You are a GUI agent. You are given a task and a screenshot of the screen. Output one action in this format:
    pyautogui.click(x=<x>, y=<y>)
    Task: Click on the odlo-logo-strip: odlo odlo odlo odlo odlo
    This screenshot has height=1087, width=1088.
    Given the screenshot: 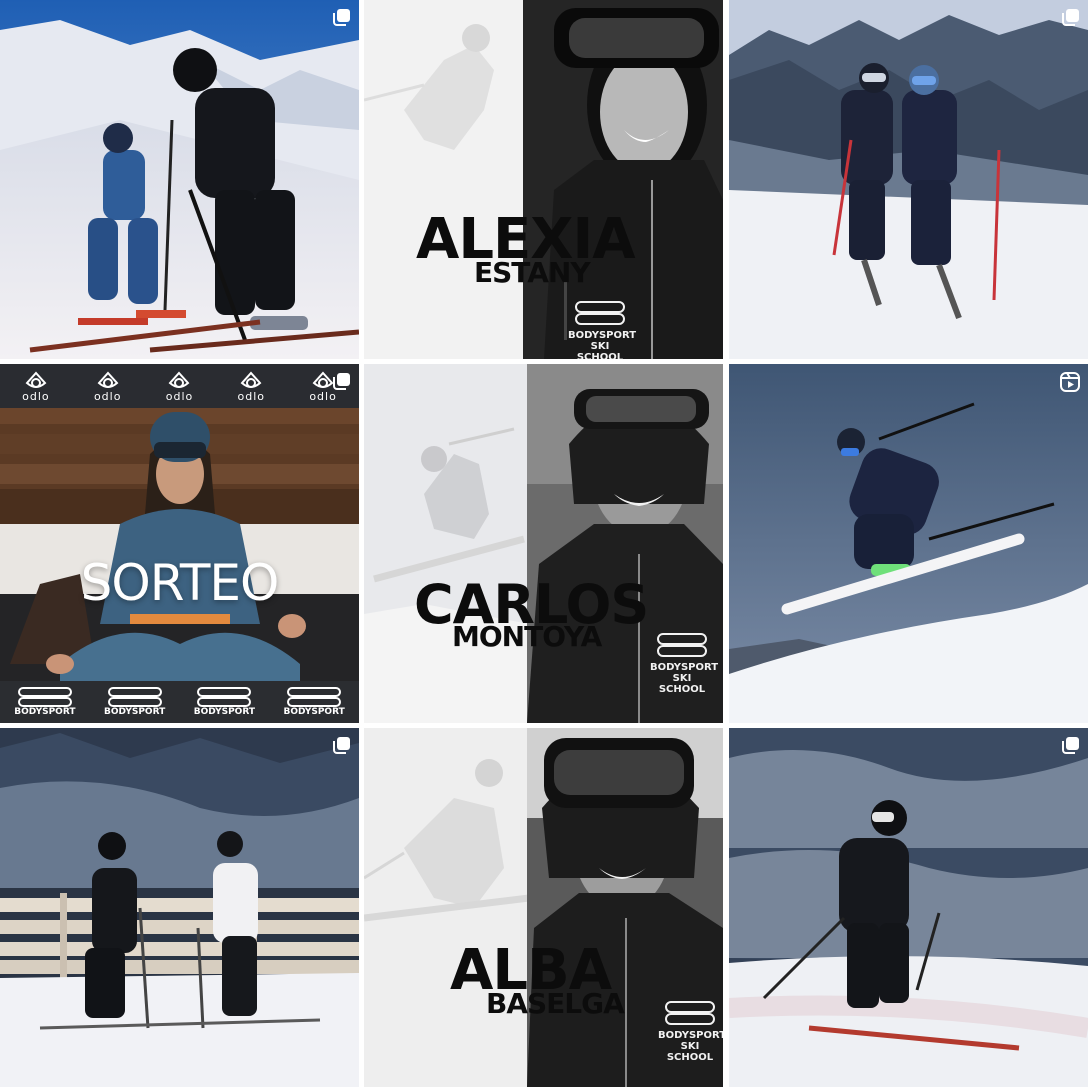 What is the action you would take?
    pyautogui.click(x=179, y=386)
    